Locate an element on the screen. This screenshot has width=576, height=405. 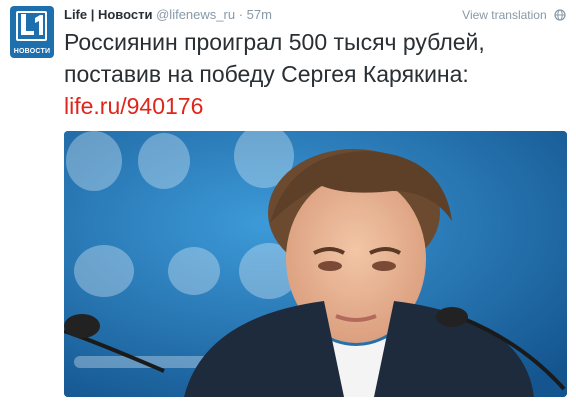
life-logo-mark is located at coordinates (32, 24).